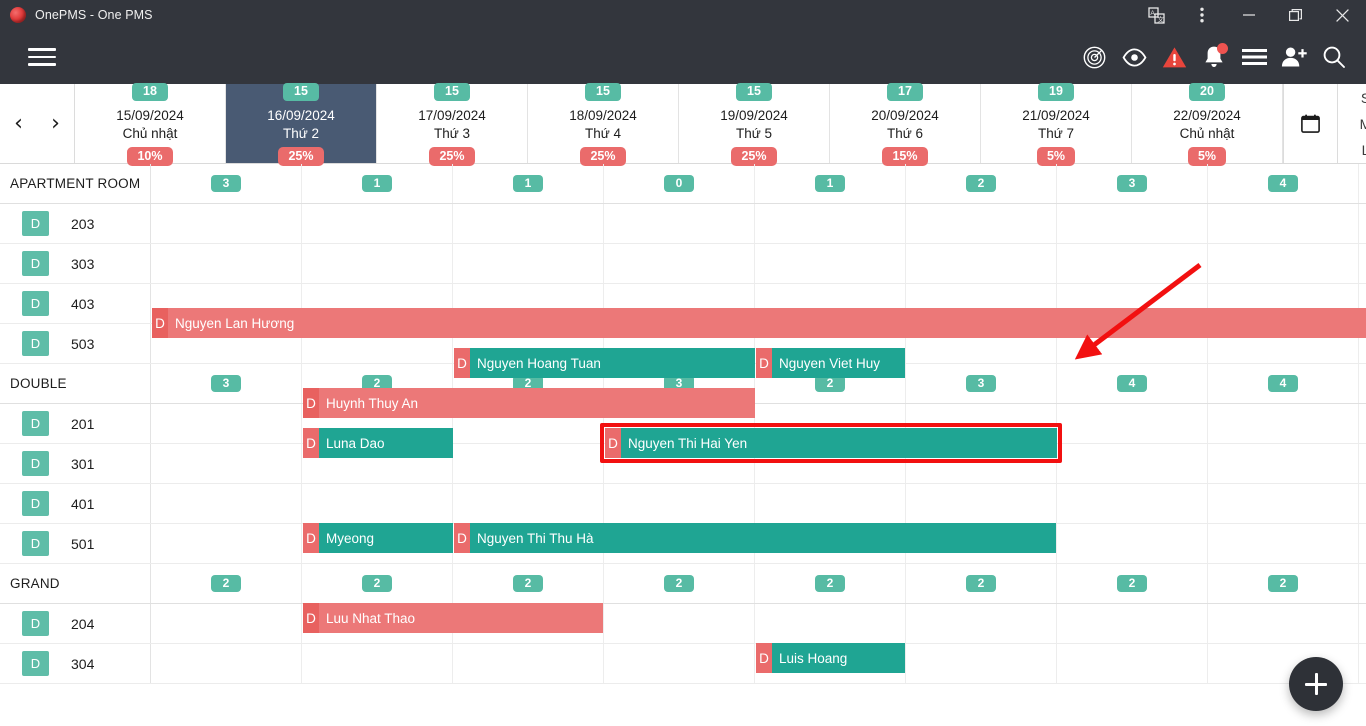  What do you see at coordinates (679, 183) in the screenshot?
I see `group-available-count: 0` at bounding box center [679, 183].